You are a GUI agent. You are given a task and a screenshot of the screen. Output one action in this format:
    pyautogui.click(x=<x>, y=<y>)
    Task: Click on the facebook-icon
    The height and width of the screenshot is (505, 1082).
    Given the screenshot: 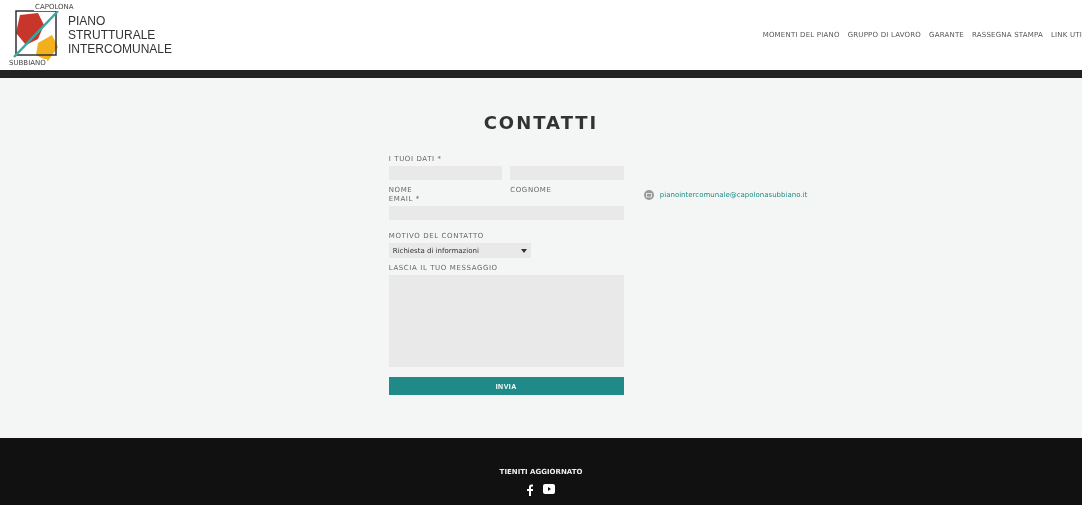 What is the action you would take?
    pyautogui.click(x=530, y=490)
    